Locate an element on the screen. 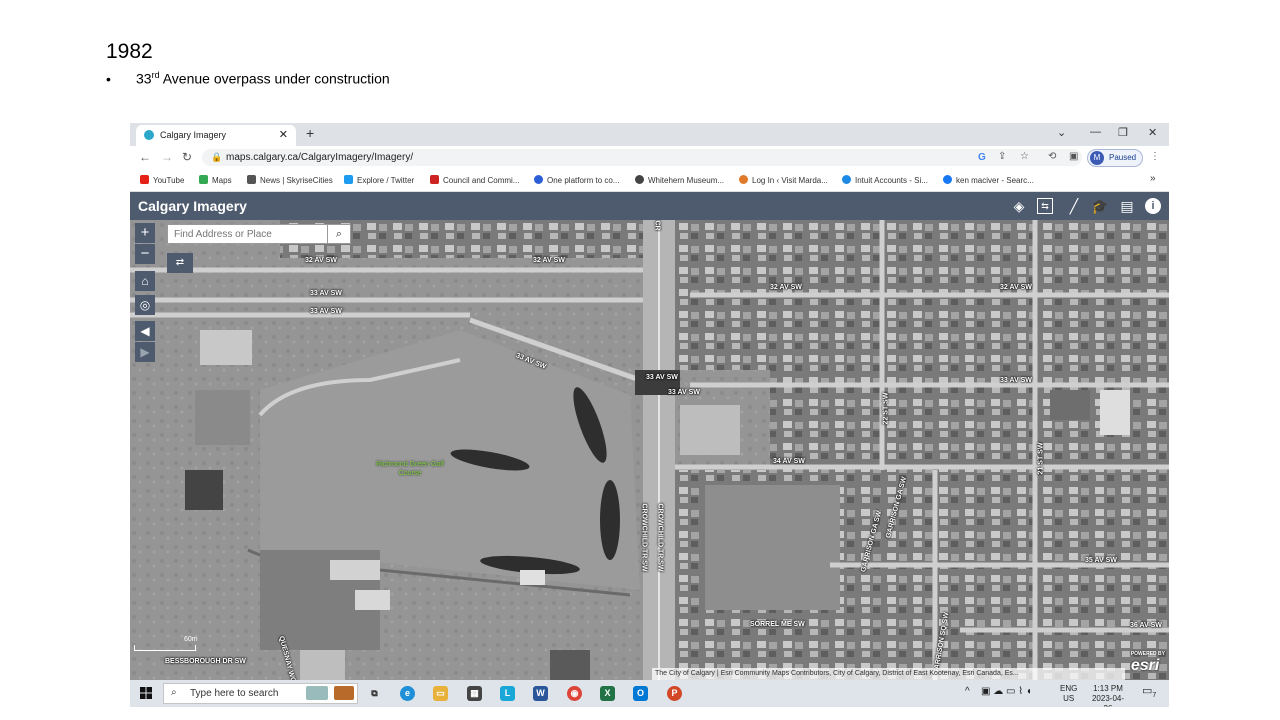 The height and width of the screenshot is (720, 1280). bullet-sup: rd is located at coordinates (155, 75).